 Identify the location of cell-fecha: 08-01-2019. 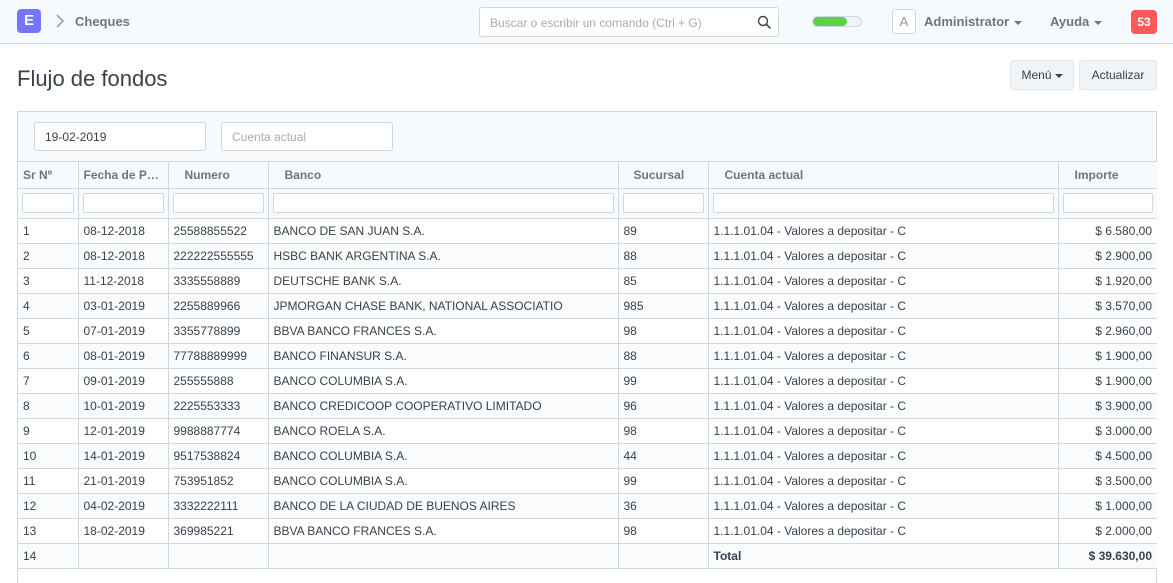
(123, 355).